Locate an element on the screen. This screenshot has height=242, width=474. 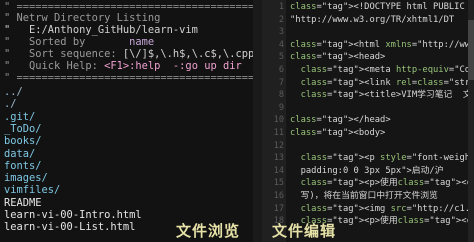
line-number: 4 is located at coordinates (281, 44).